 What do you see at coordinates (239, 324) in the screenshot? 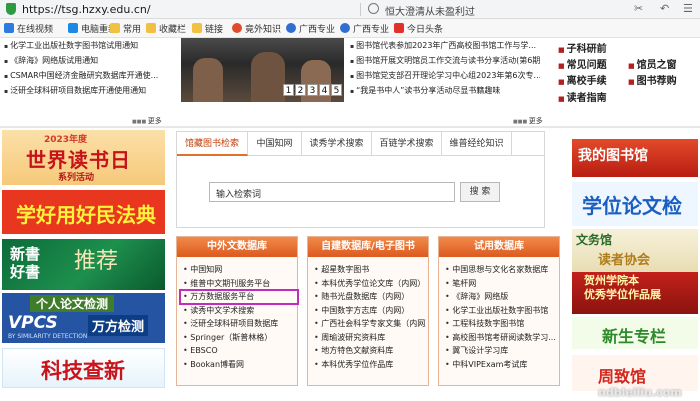
I see `db-item: 泛研全球科研项目数据库` at bounding box center [239, 324].